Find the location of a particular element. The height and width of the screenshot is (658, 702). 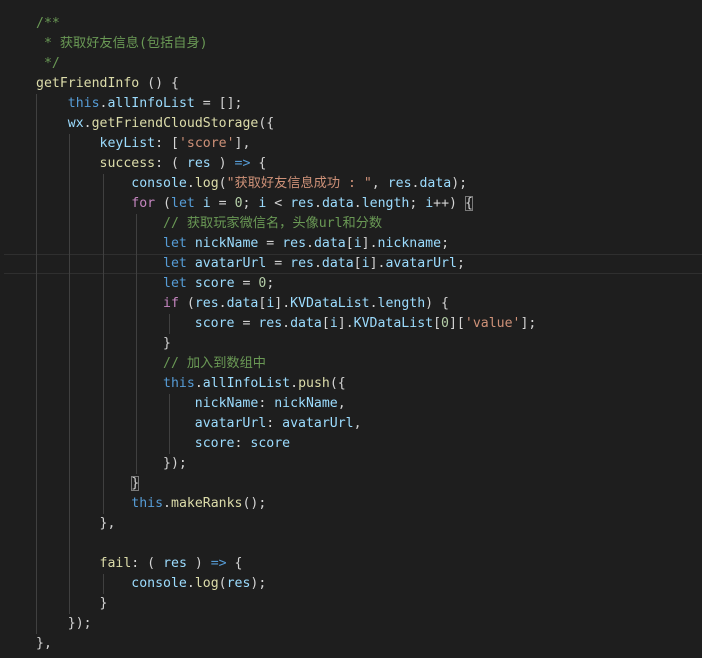

code-line: nickName: nickName, is located at coordinates (191, 404).